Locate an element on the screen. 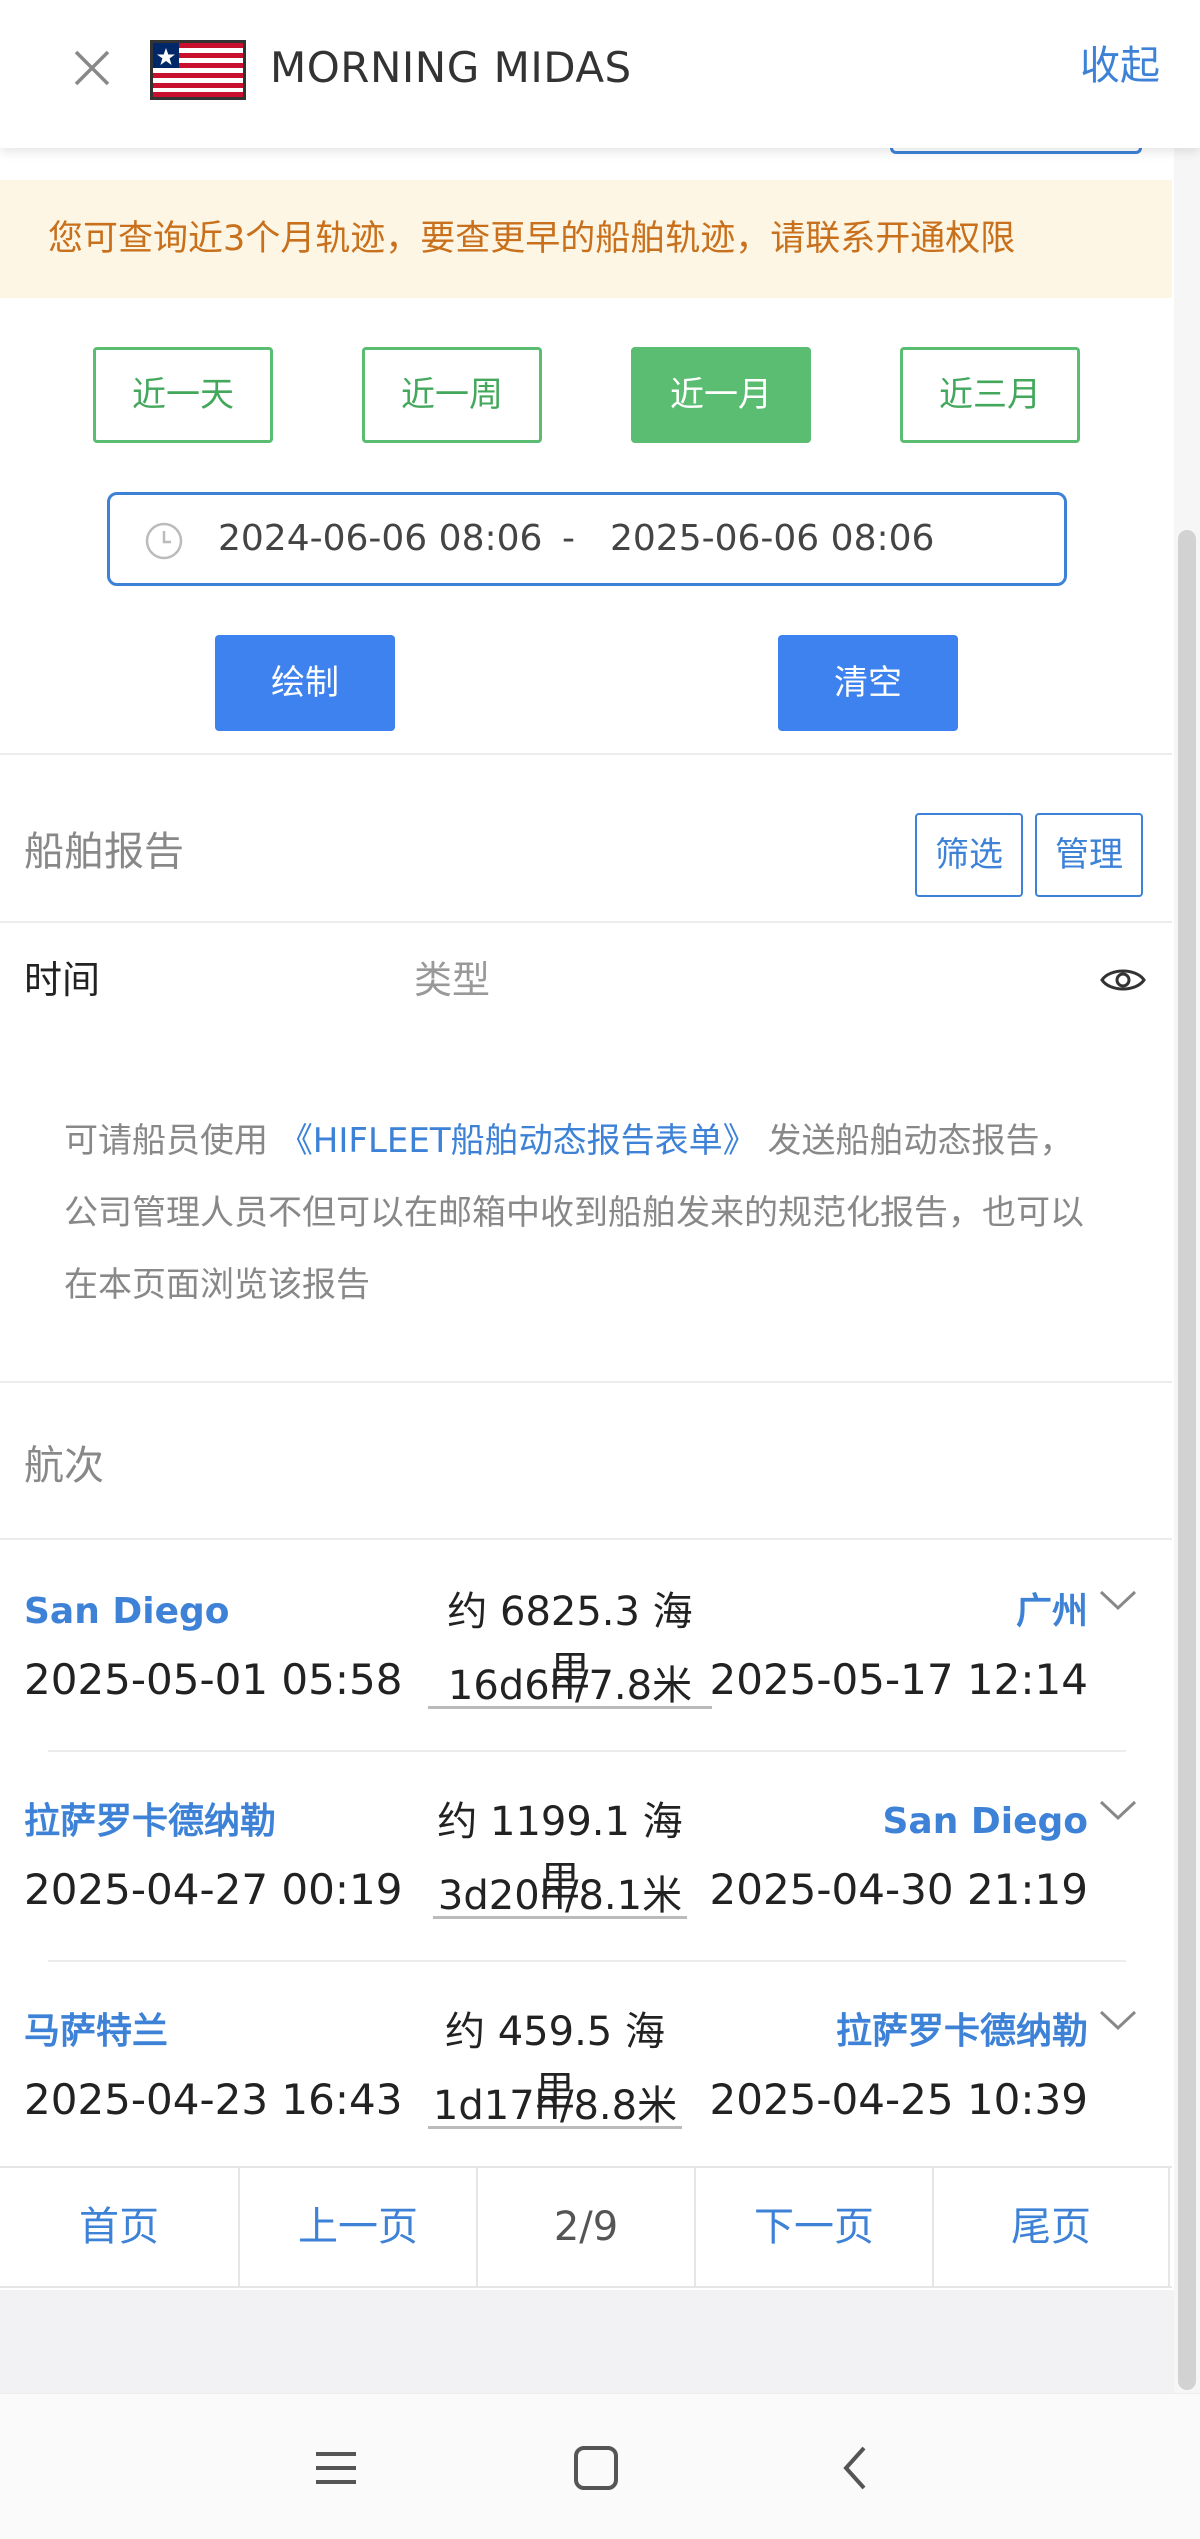 The height and width of the screenshot is (2539, 1200). system-nav-bar is located at coordinates (600, 2466).